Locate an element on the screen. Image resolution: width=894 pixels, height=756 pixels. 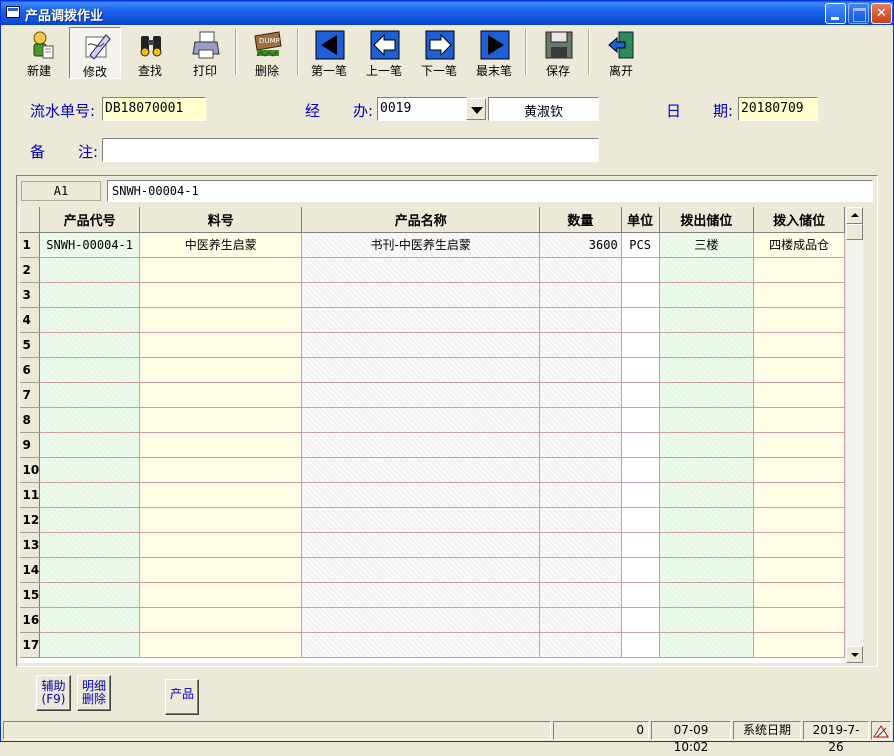
column-header: 数量 is located at coordinates (580, 220).